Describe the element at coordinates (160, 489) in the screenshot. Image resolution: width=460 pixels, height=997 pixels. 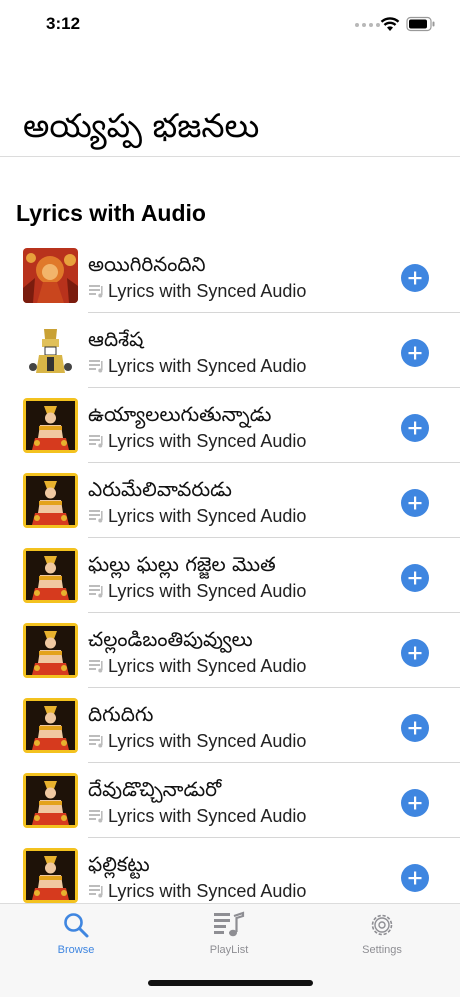
I see `song-title: ఎరుమేలివావరుడు` at that location.